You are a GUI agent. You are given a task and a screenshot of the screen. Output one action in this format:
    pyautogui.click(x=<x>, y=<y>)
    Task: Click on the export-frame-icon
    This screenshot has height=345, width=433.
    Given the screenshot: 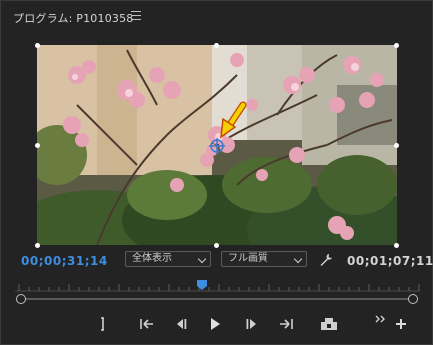 What is the action you would take?
    pyautogui.click(x=329, y=324)
    